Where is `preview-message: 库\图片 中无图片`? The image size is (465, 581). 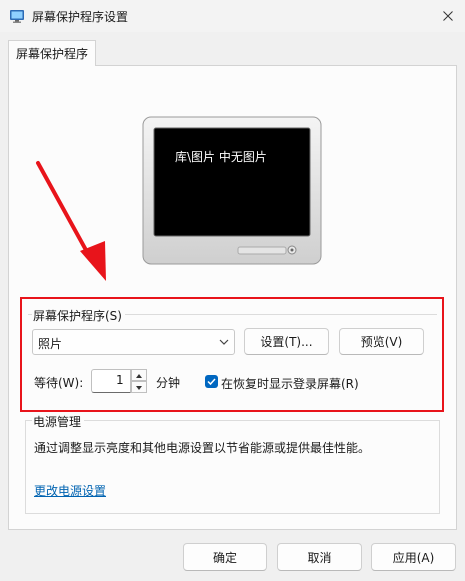
preview-message: 库\图片 中无图片 is located at coordinates (221, 157).